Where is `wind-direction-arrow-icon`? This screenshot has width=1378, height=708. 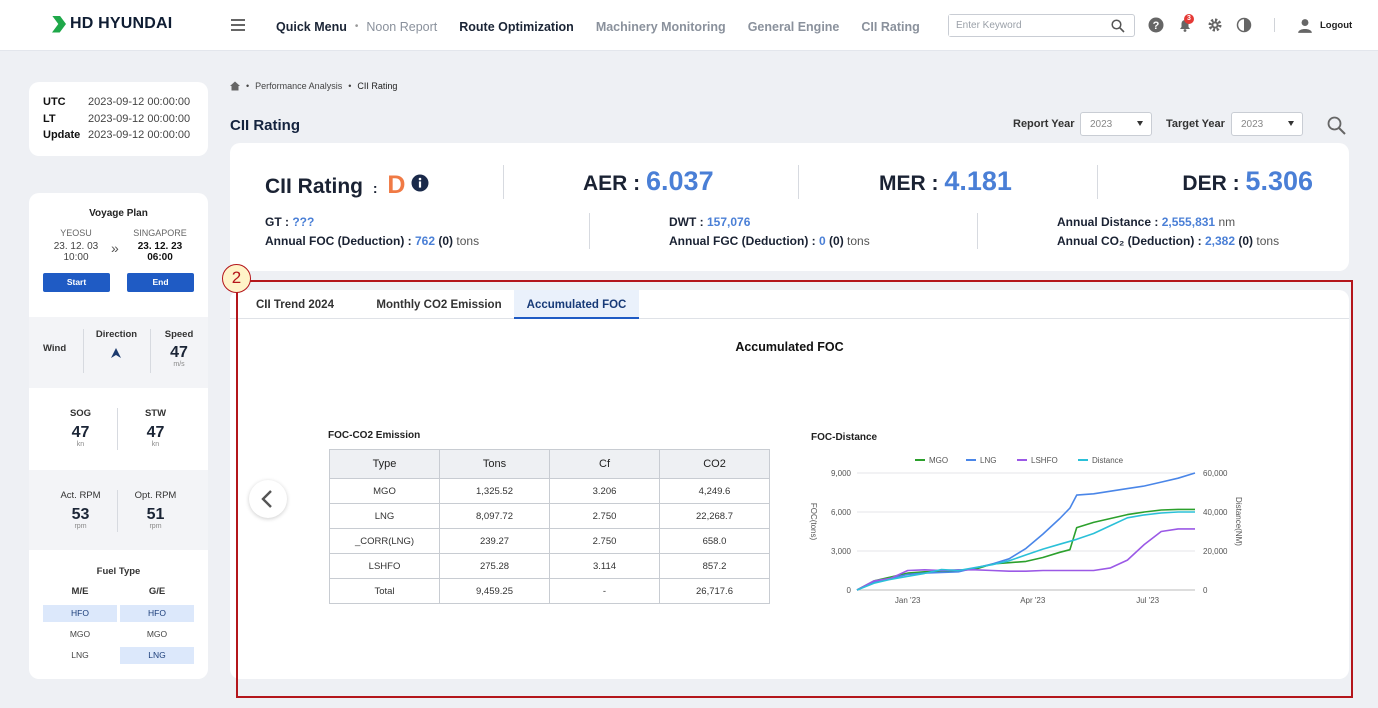
wind-direction-arrow-icon is located at coordinates (116, 353).